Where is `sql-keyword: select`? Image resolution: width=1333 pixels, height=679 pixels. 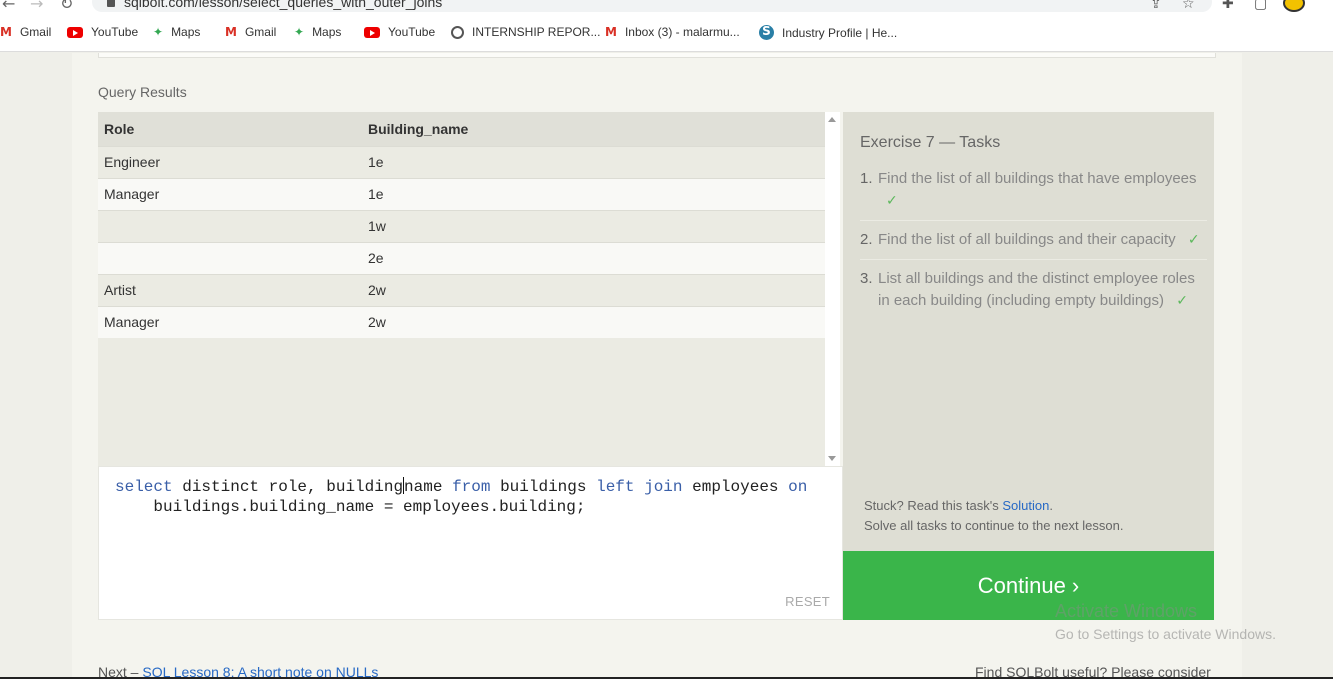 sql-keyword: select is located at coordinates (144, 487).